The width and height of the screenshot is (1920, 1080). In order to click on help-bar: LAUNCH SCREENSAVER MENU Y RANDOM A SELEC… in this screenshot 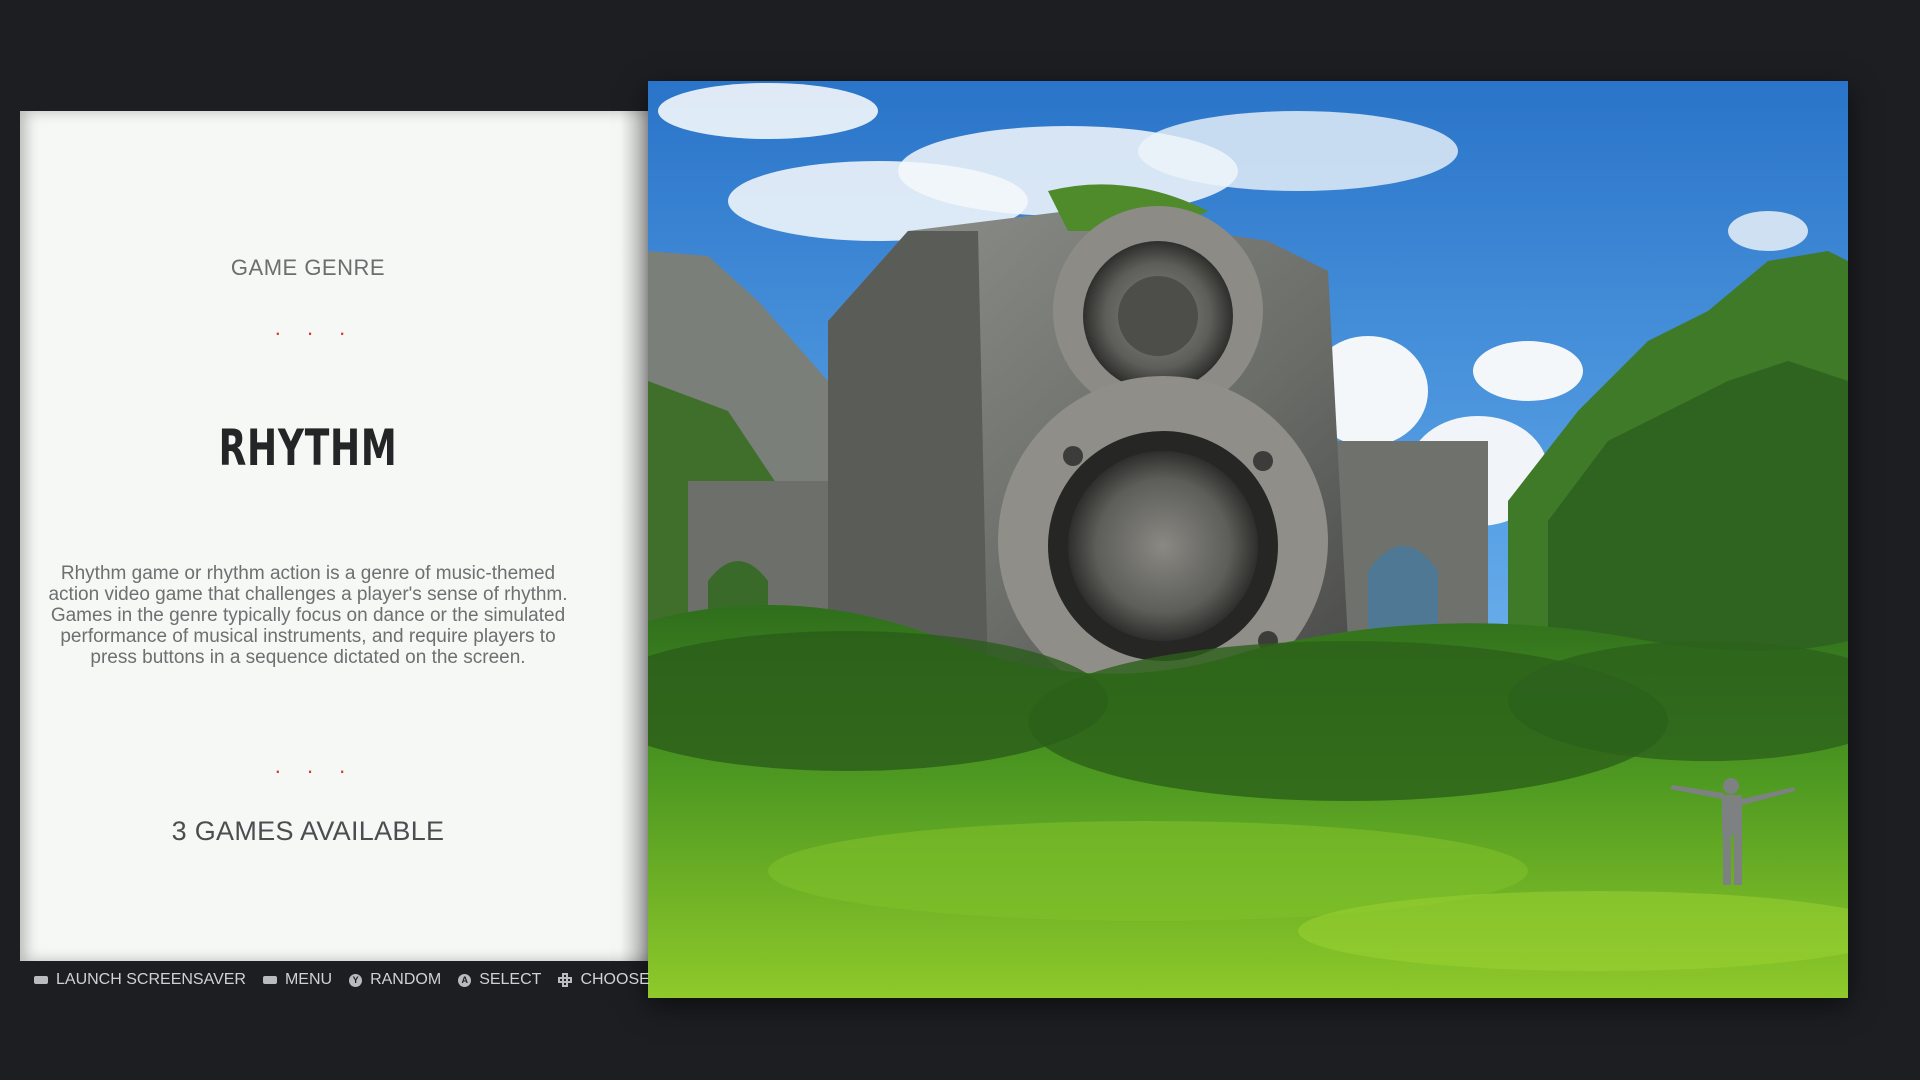, I will do `click(342, 980)`.